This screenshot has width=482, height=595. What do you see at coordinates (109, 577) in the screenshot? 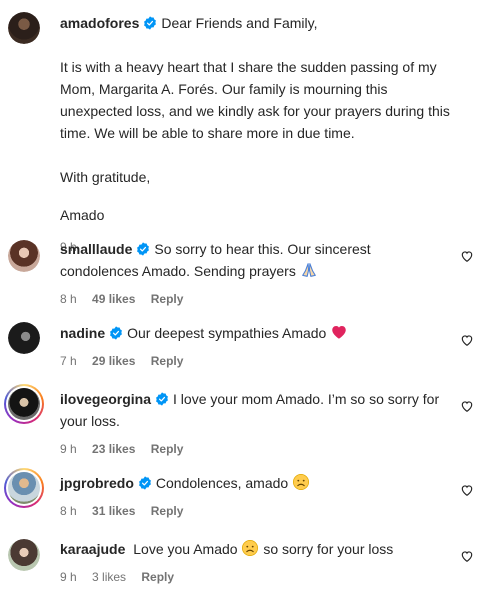
I see `comment-likes: 3 likes` at bounding box center [109, 577].